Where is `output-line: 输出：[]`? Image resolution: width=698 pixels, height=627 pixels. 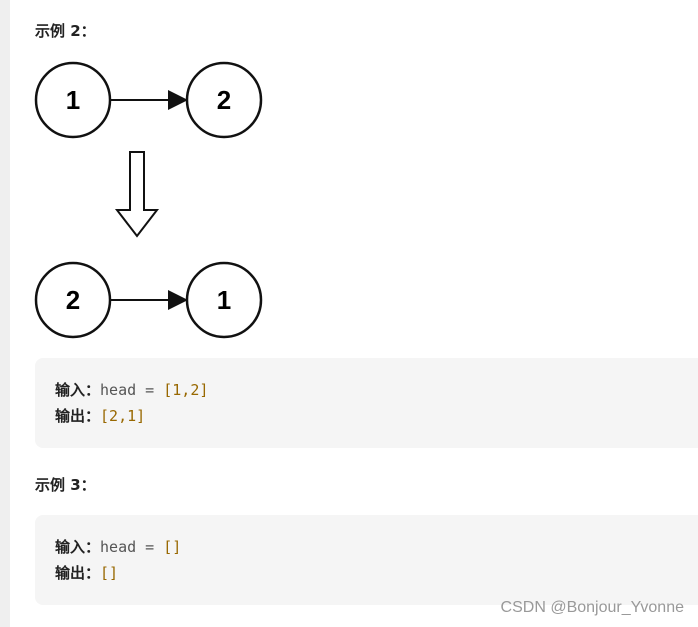 output-line: 输出：[] is located at coordinates (86, 572).